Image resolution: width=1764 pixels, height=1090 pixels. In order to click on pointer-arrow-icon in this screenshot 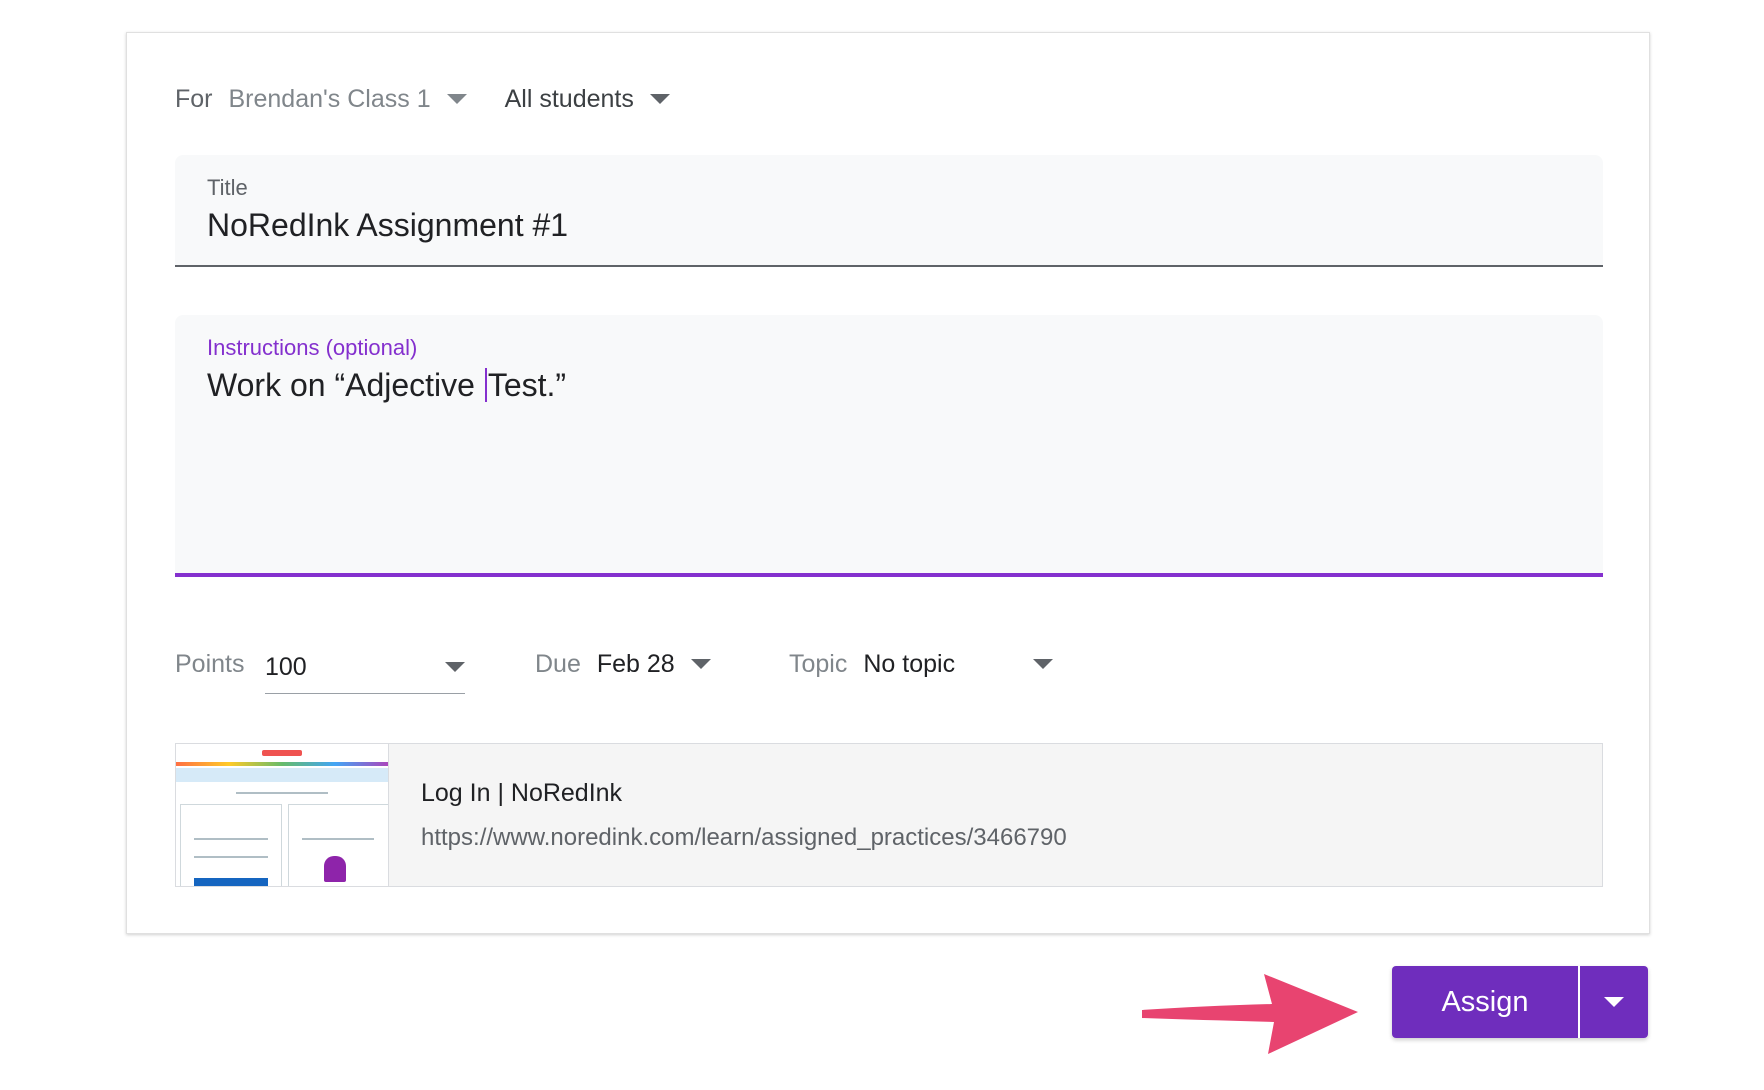, I will do `click(1250, 1014)`.